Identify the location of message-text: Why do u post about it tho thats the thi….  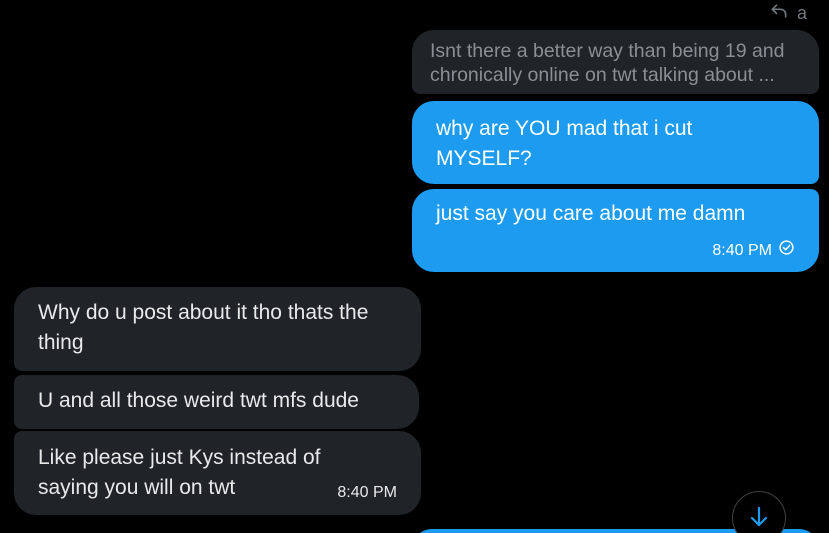
(203, 327).